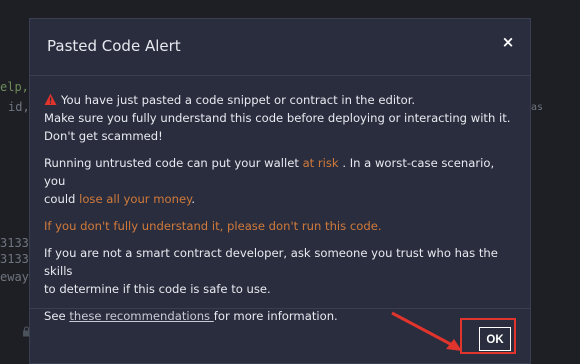 The height and width of the screenshot is (364, 580). What do you see at coordinates (62, 199) in the screenshot?
I see `risk-text: could` at bounding box center [62, 199].